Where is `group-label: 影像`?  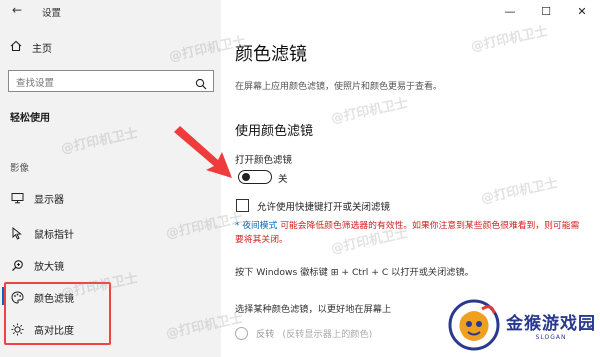 group-label: 影像 is located at coordinates (20, 168).